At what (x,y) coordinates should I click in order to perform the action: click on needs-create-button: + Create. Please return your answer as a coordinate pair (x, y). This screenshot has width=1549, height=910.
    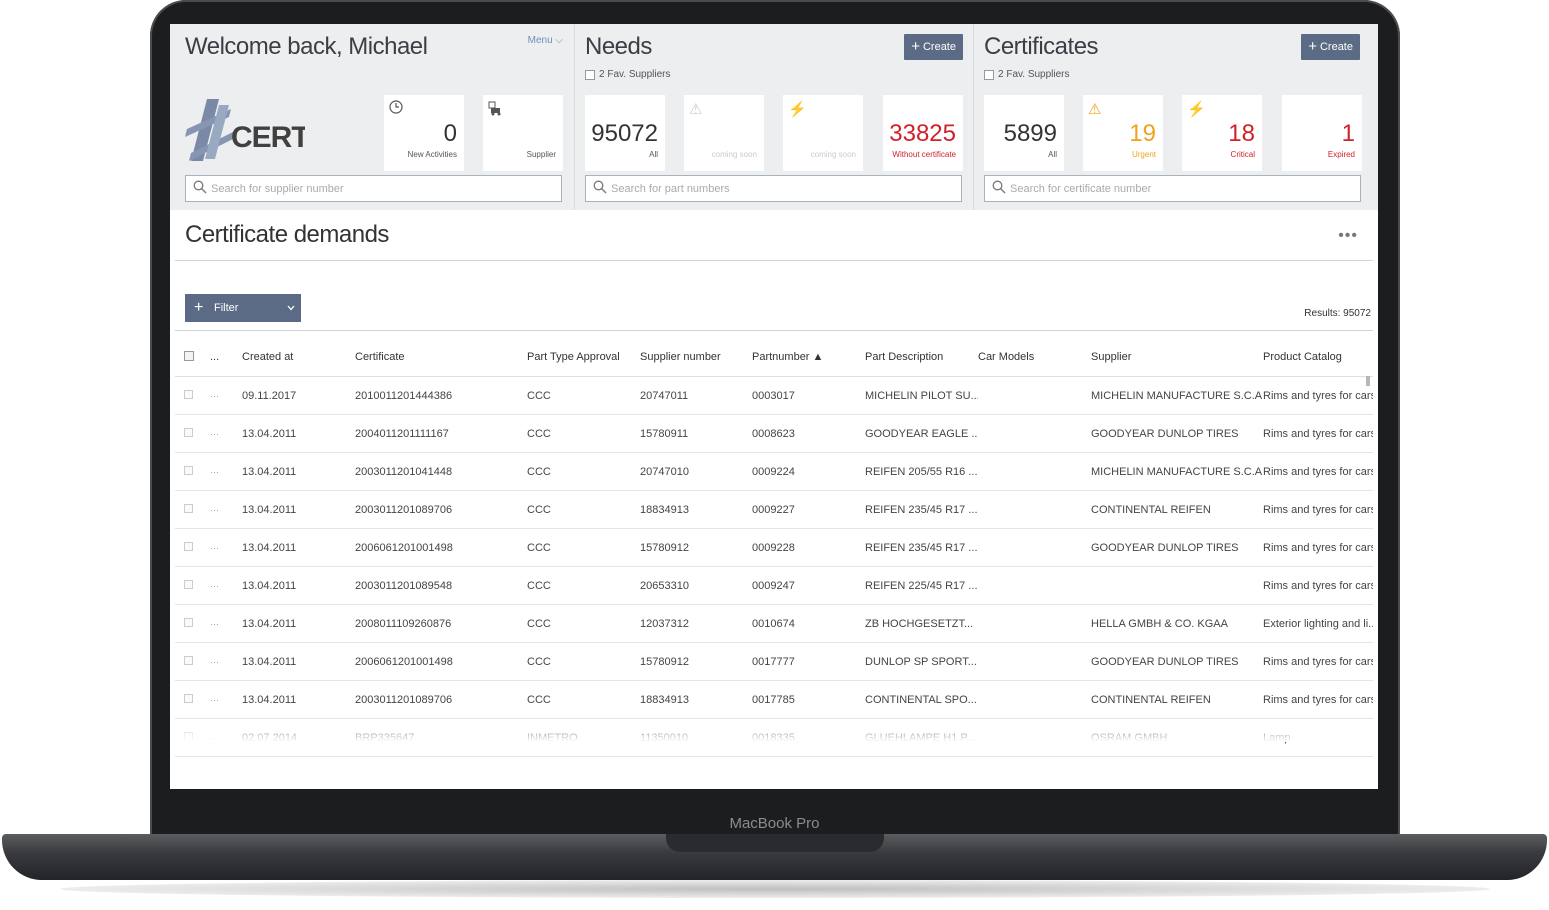
    Looking at the image, I should click on (933, 47).